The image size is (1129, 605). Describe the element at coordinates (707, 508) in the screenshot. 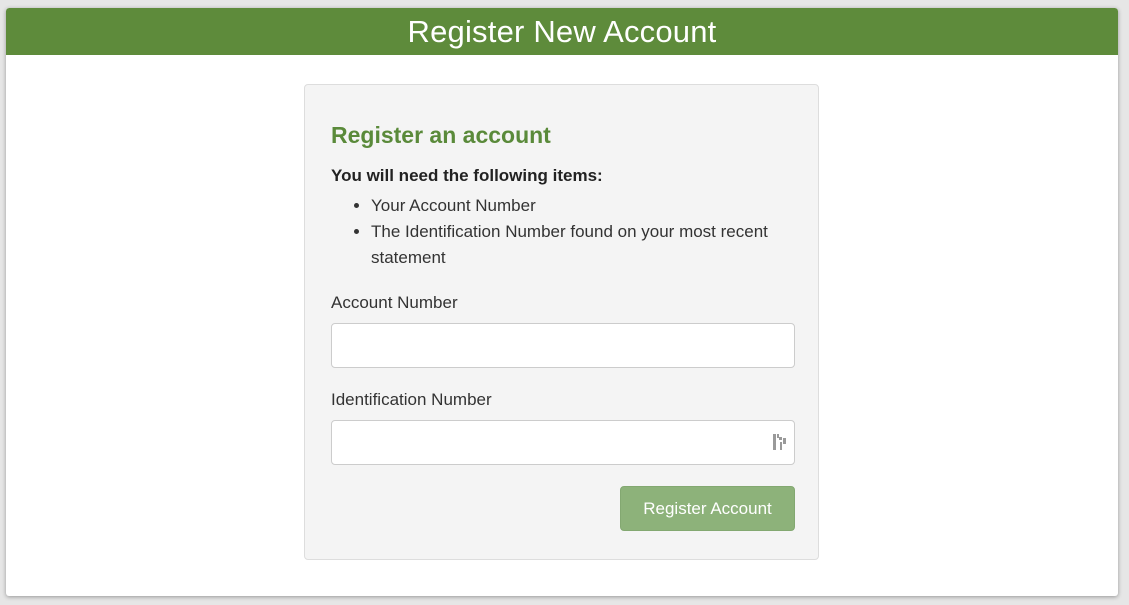

I see `register-account-button: Register Account` at that location.